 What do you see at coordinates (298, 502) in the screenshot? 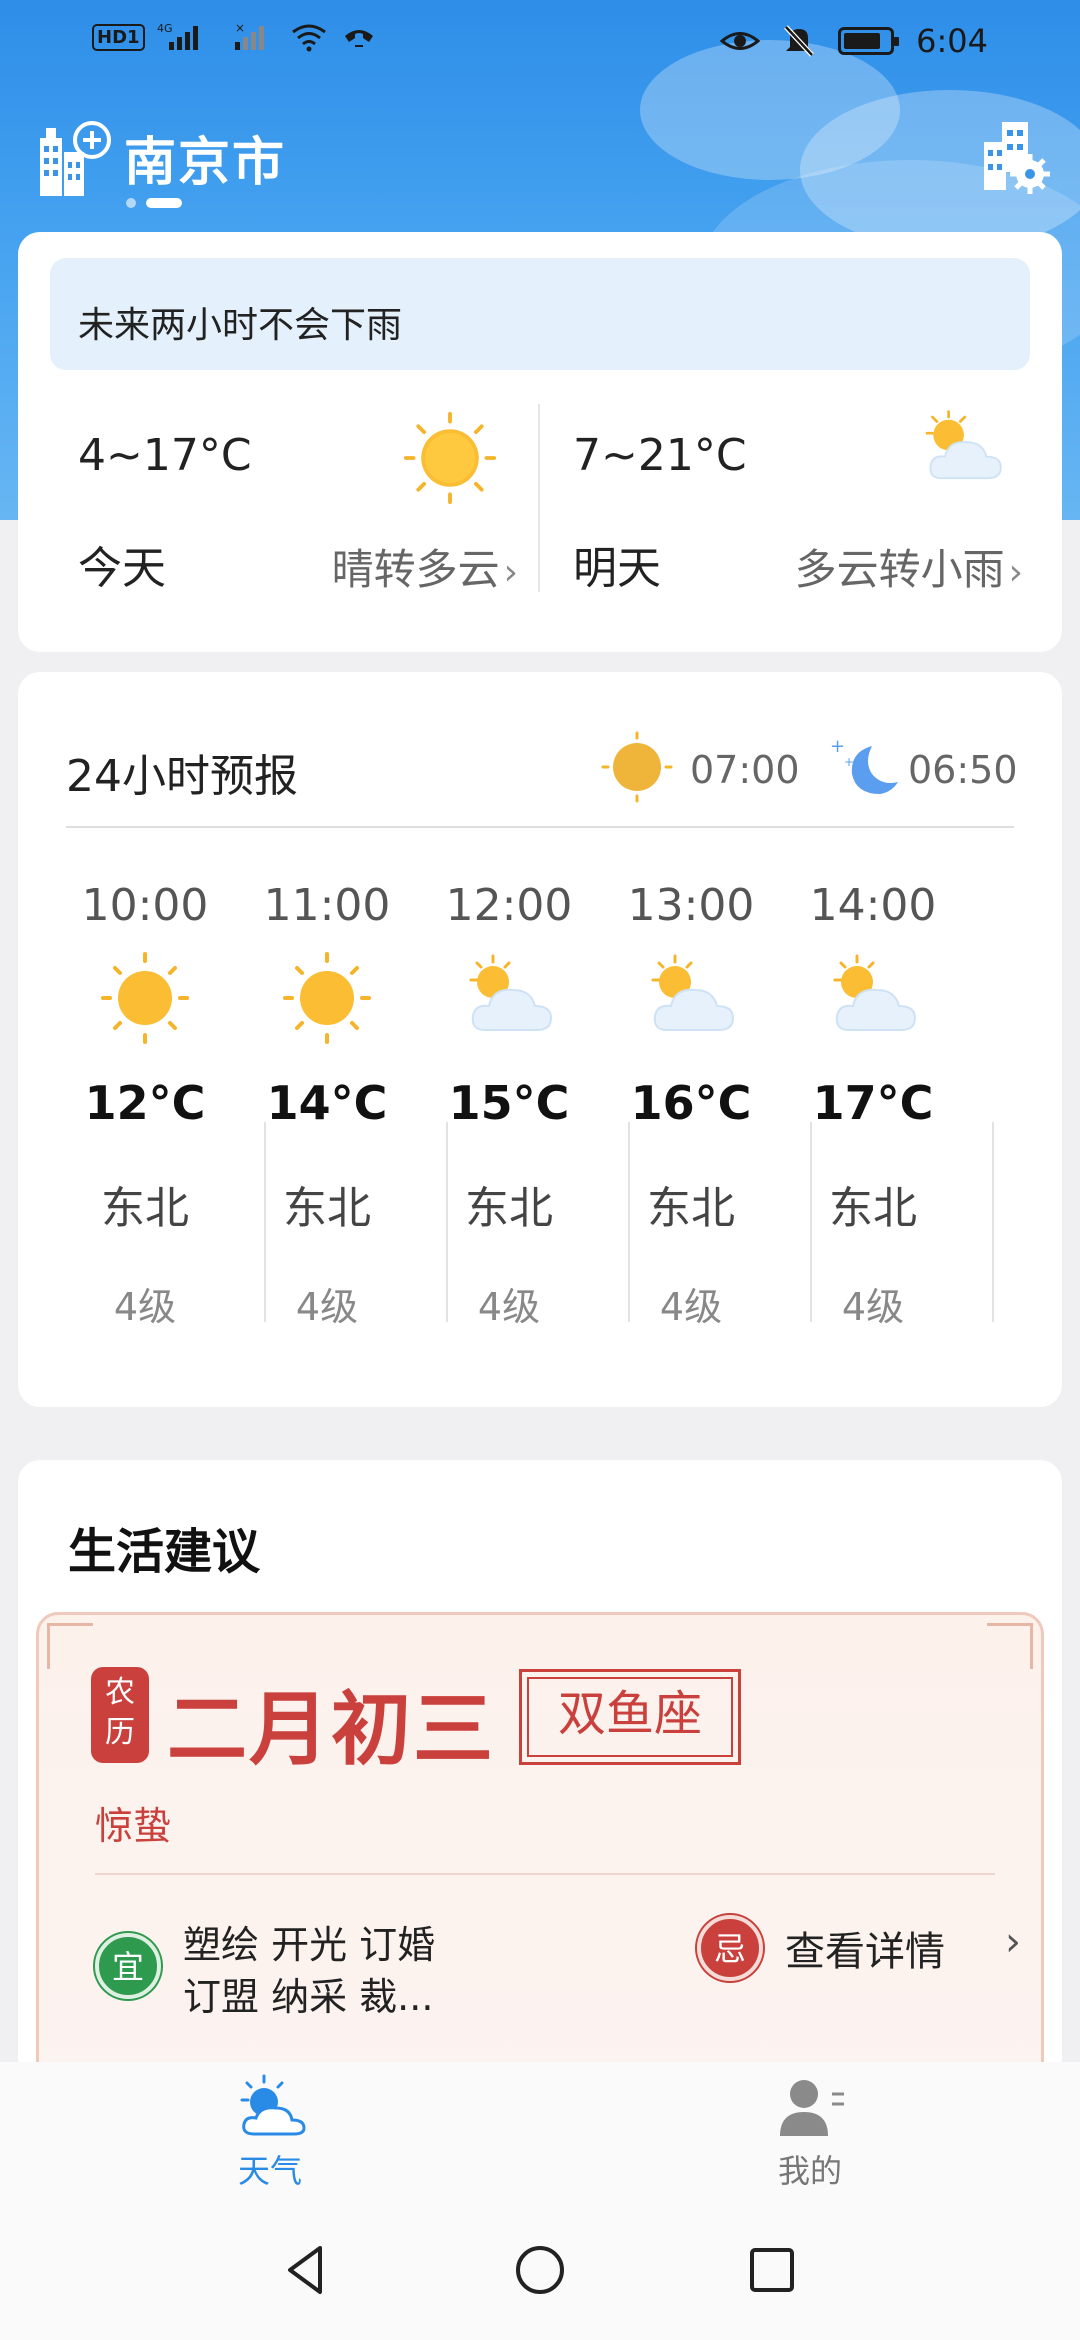
I see `today-forecast: 4~17°C 今天 晴转多云 ›` at bounding box center [298, 502].